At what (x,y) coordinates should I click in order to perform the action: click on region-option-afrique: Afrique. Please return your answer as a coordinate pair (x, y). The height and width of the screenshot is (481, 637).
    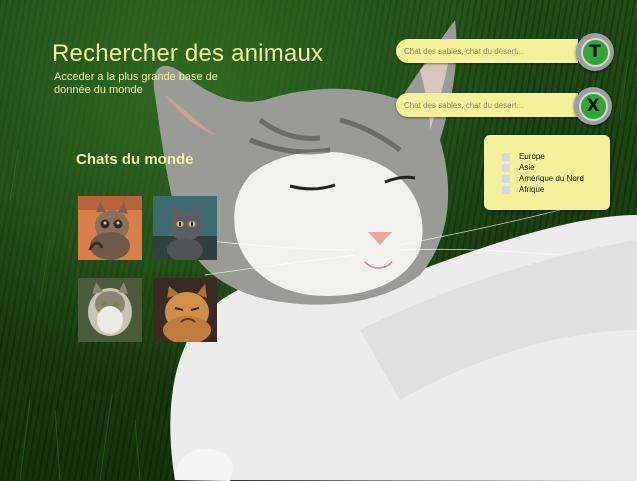
    Looking at the image, I should click on (523, 189).